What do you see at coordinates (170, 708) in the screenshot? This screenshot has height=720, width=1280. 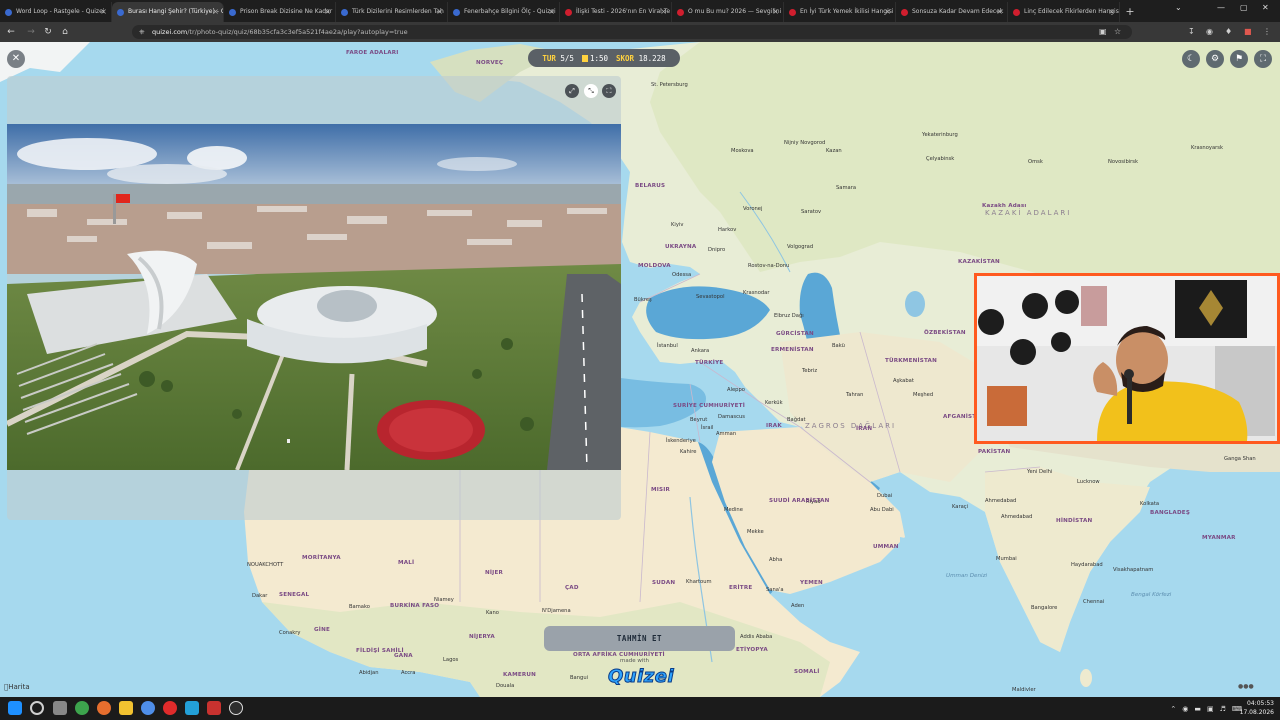 I see `opera-app-icon` at bounding box center [170, 708].